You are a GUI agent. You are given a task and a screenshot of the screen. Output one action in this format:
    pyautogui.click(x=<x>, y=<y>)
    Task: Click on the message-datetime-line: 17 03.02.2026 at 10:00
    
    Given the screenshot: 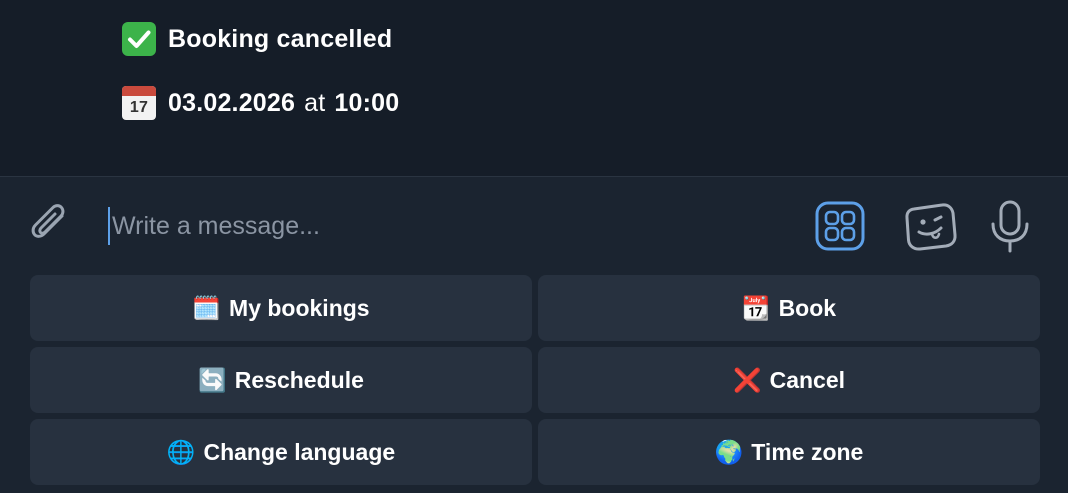 What is the action you would take?
    pyautogui.click(x=260, y=103)
    